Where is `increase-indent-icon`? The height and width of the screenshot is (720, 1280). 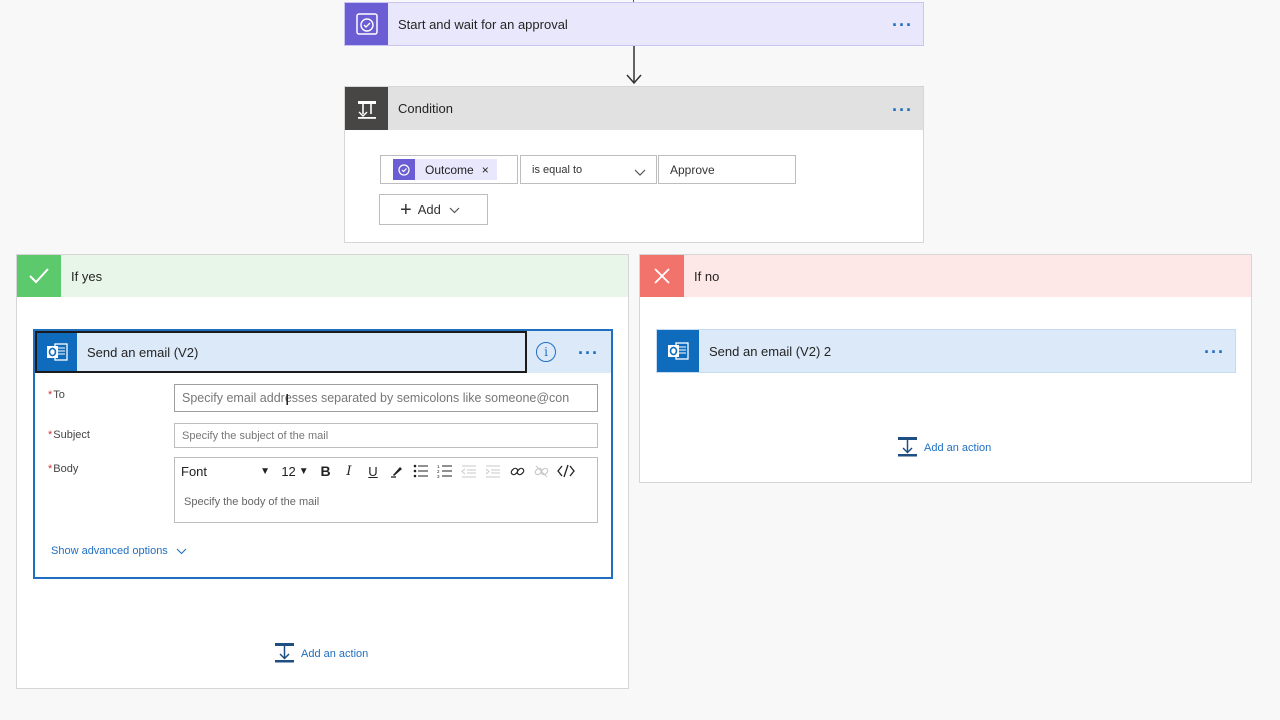
increase-indent-icon is located at coordinates (493, 471).